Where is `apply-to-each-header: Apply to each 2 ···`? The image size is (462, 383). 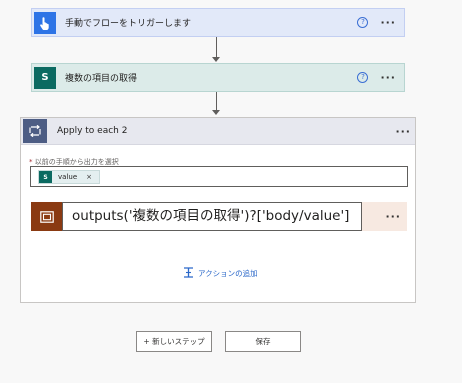 apply-to-each-header: Apply to each 2 ··· is located at coordinates (218, 131).